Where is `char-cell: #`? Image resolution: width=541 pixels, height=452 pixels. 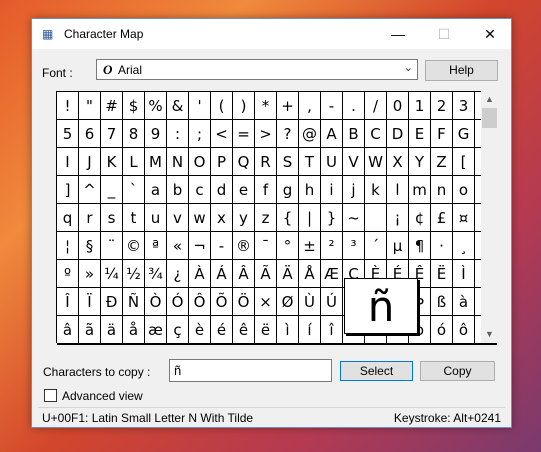 char-cell: # is located at coordinates (112, 106).